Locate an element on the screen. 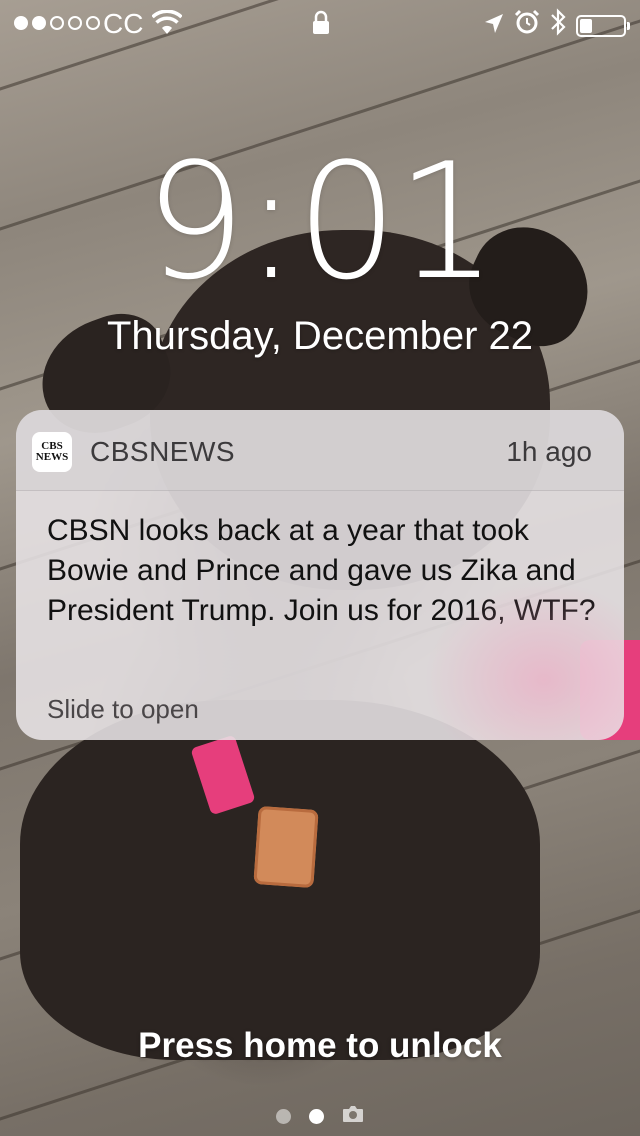 The height and width of the screenshot is (1136, 640). battery-level is located at coordinates (586, 25).